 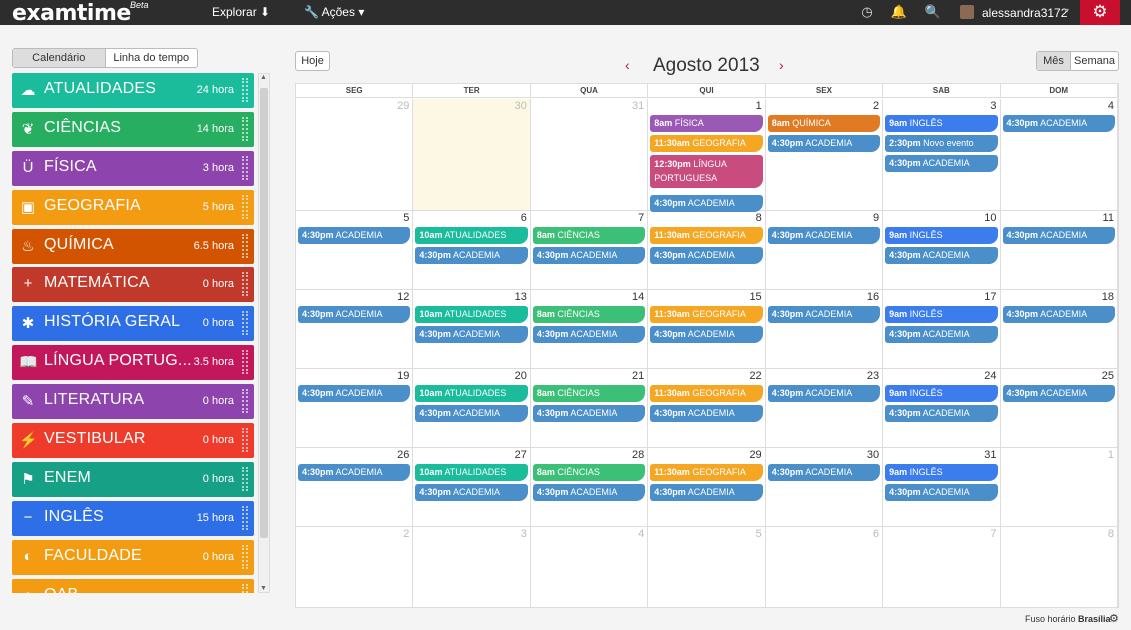 I want to click on calendar-event: 8am FÍSICA, so click(x=706, y=123).